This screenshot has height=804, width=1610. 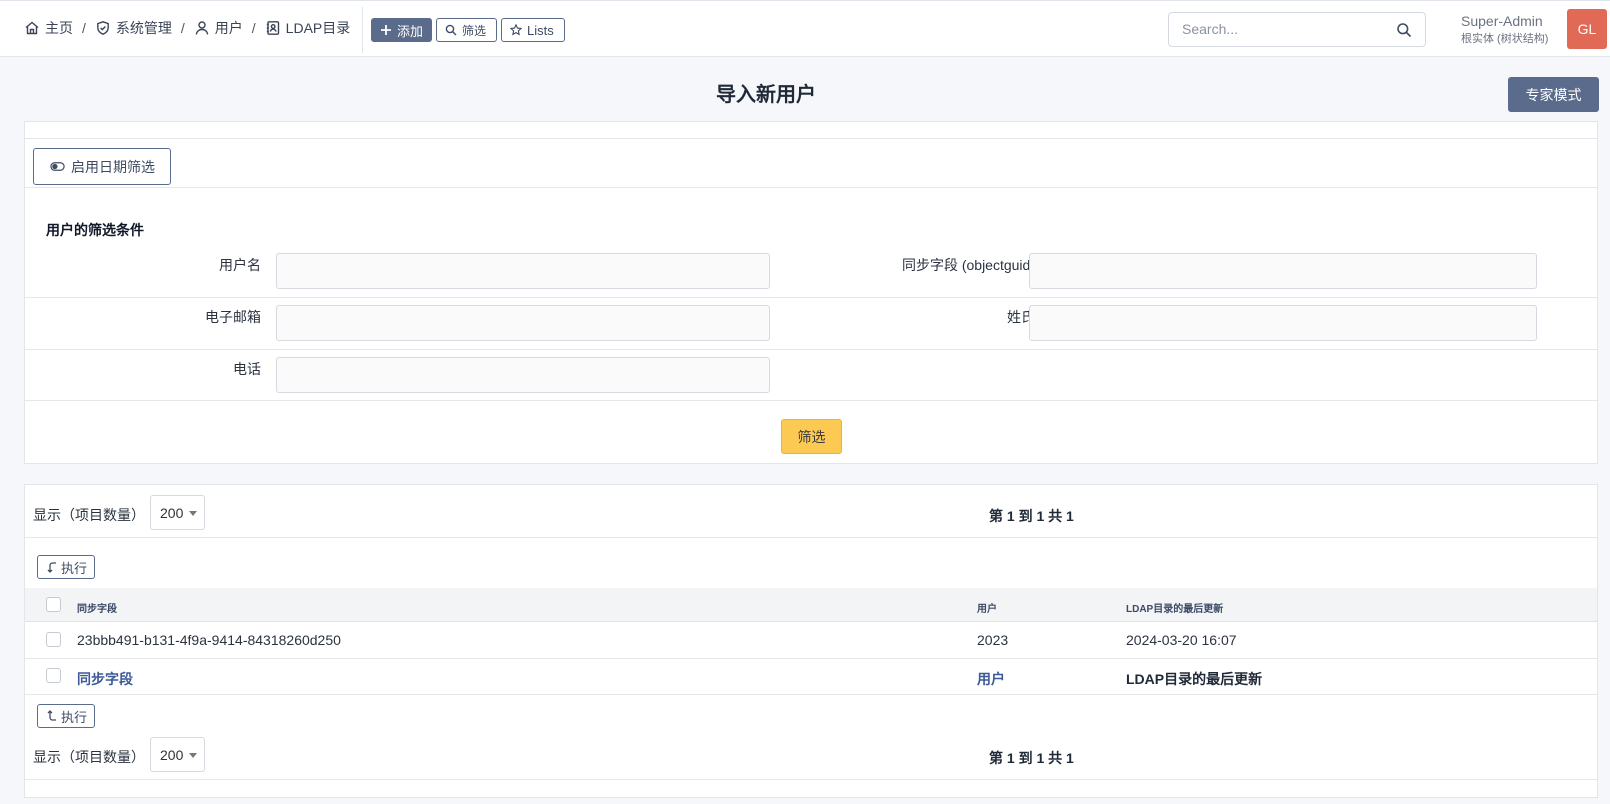 What do you see at coordinates (105, 679) in the screenshot?
I see `footer-column-sync-field: 同步字段` at bounding box center [105, 679].